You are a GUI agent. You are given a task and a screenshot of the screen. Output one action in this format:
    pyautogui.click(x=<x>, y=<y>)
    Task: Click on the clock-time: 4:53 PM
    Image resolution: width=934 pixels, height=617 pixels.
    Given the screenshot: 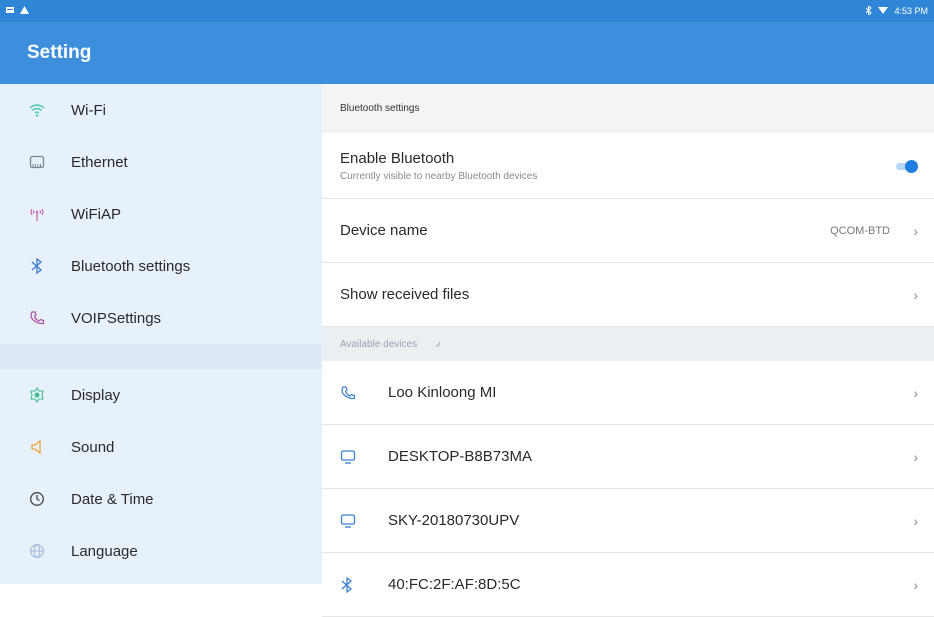 What is the action you would take?
    pyautogui.click(x=911, y=11)
    